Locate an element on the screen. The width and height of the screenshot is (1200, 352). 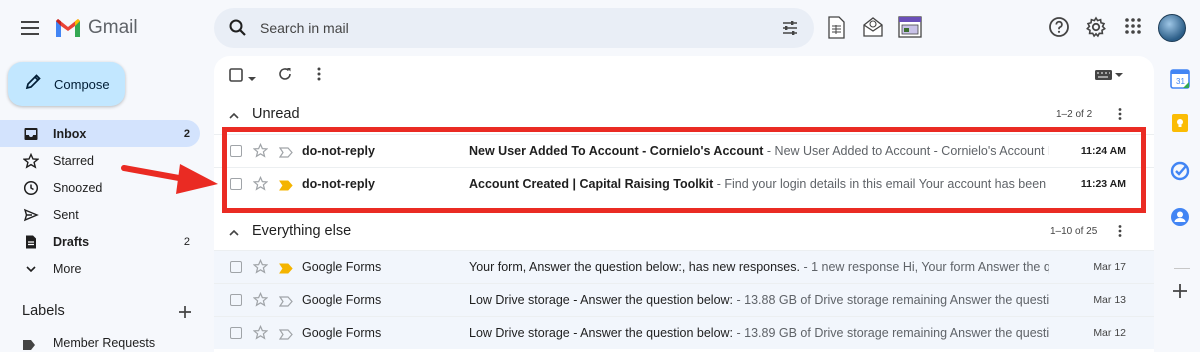
send-icon is located at coordinates (31, 215).